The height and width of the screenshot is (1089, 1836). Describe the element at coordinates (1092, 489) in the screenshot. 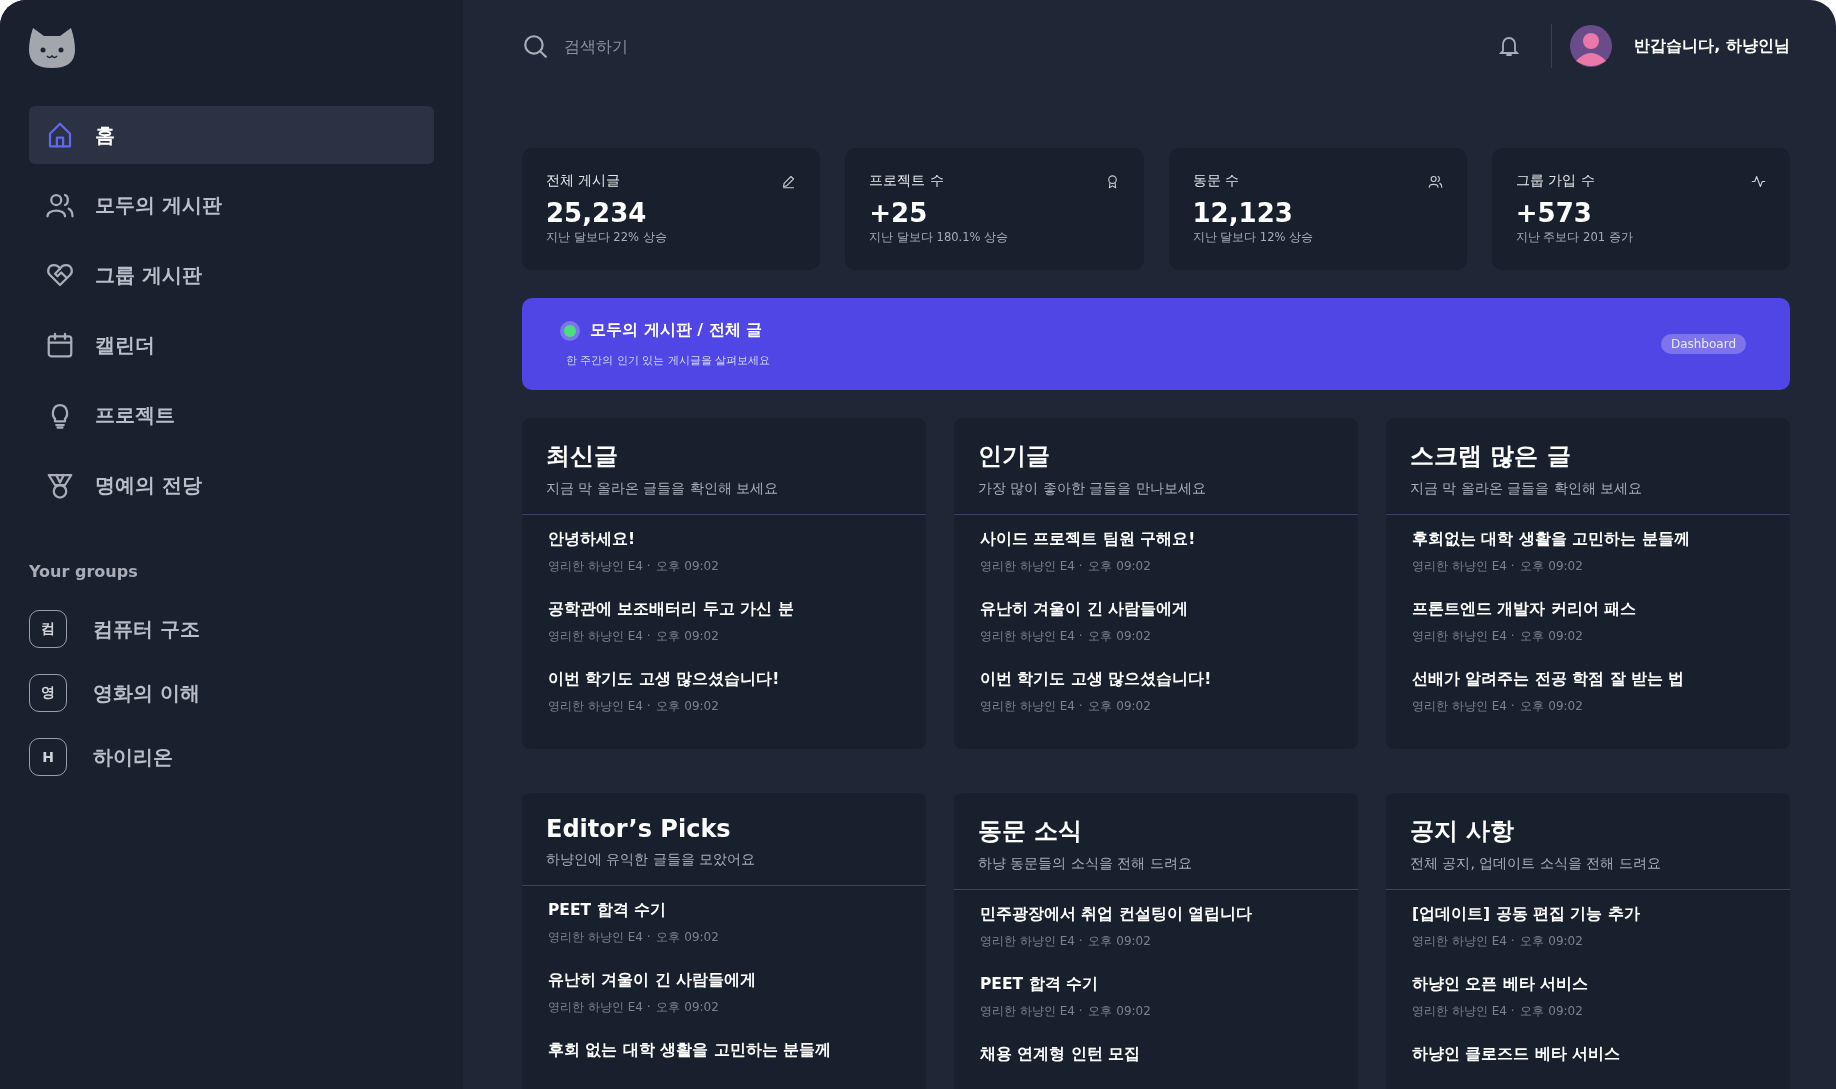

I see `board-subtitle: 가장 많이 좋아한 글들을 만나보세요` at that location.